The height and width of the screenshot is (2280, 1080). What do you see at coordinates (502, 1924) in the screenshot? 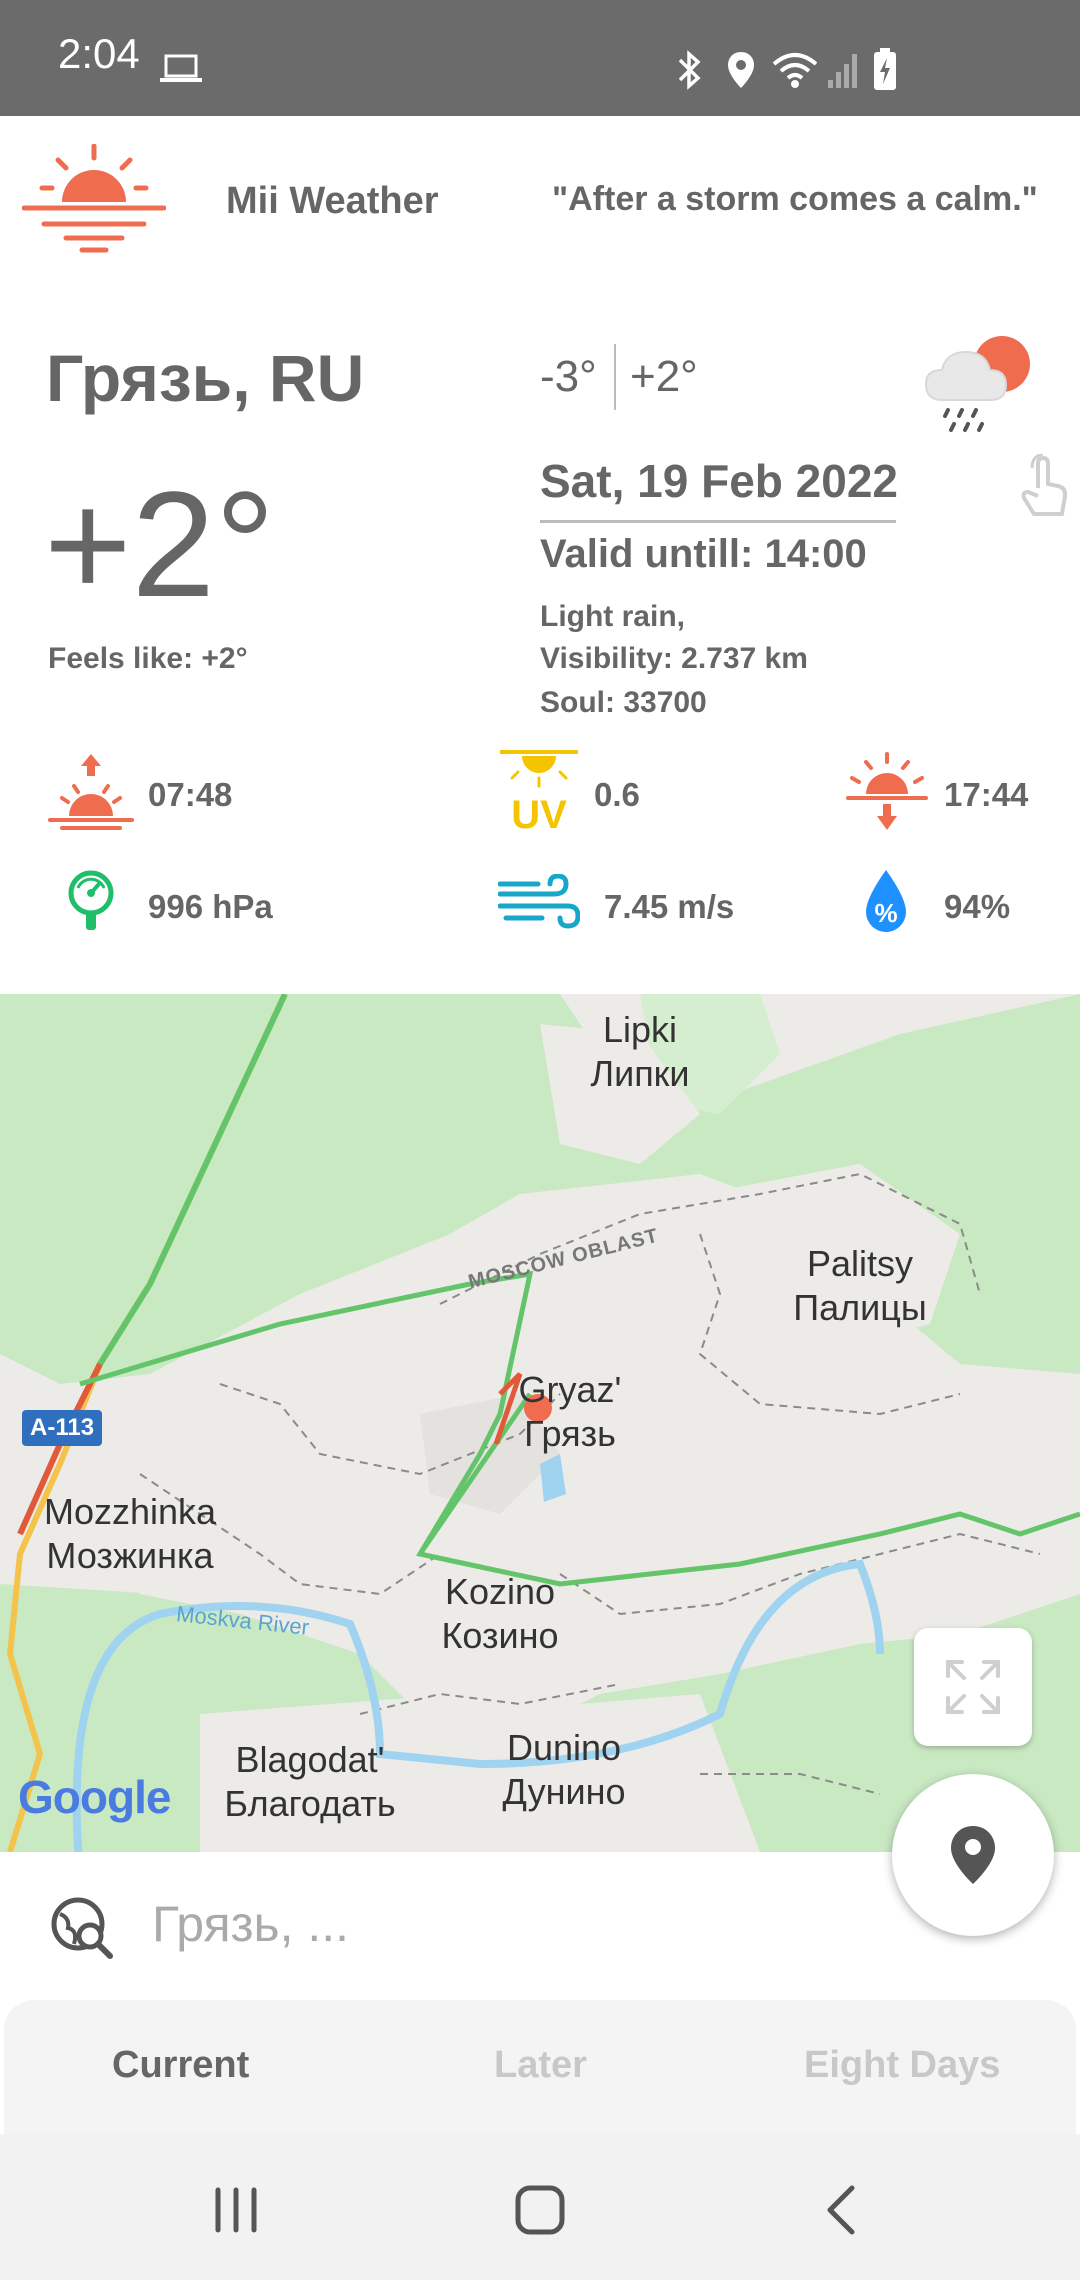
I see `city-search-input` at bounding box center [502, 1924].